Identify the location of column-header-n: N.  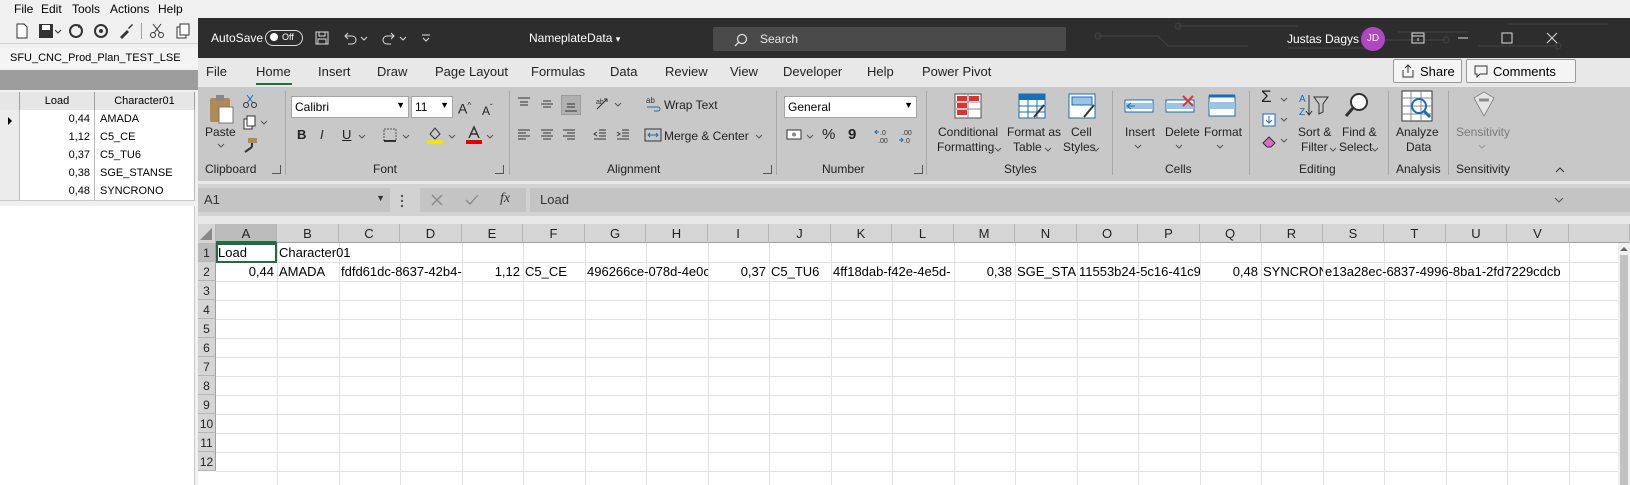
(1046, 233).